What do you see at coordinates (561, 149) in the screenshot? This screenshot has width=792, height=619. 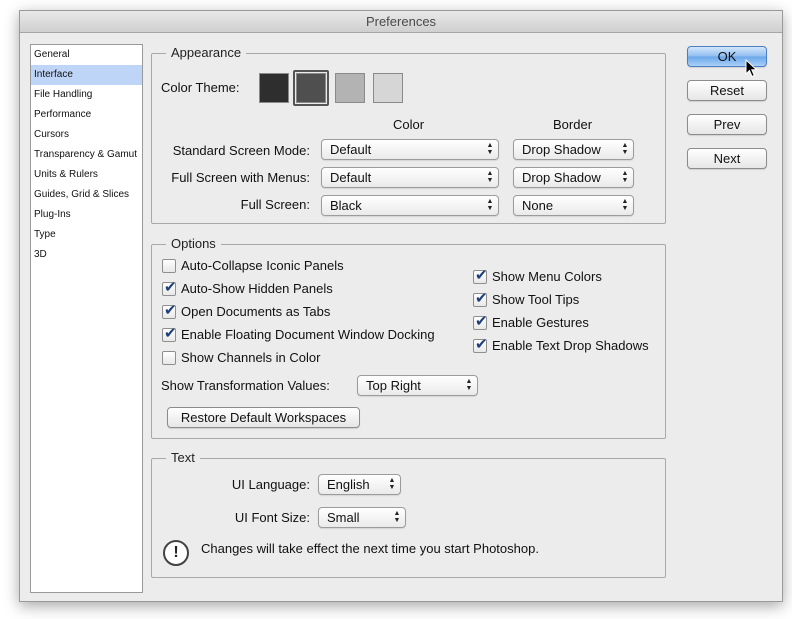 I see `standard-screen-border-value: Drop Shadow` at bounding box center [561, 149].